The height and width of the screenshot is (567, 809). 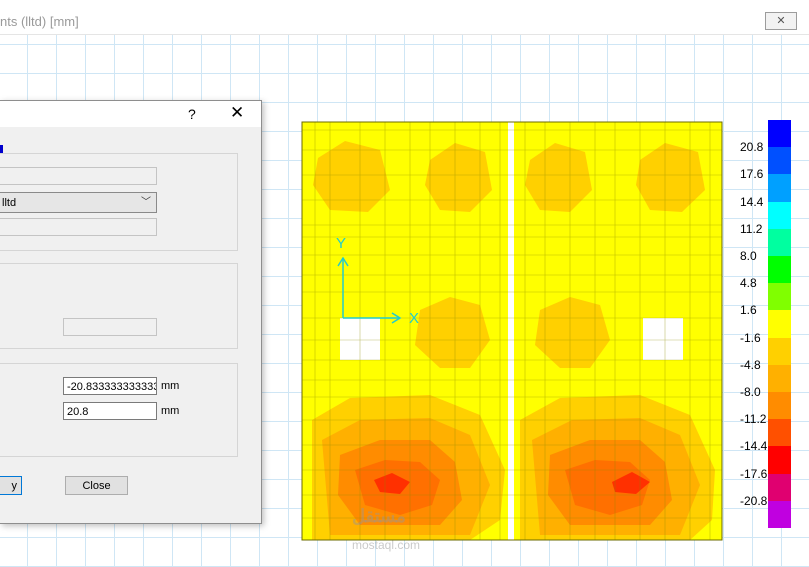 I want to click on watermark-arabic: مستقل, so click(x=379, y=516).